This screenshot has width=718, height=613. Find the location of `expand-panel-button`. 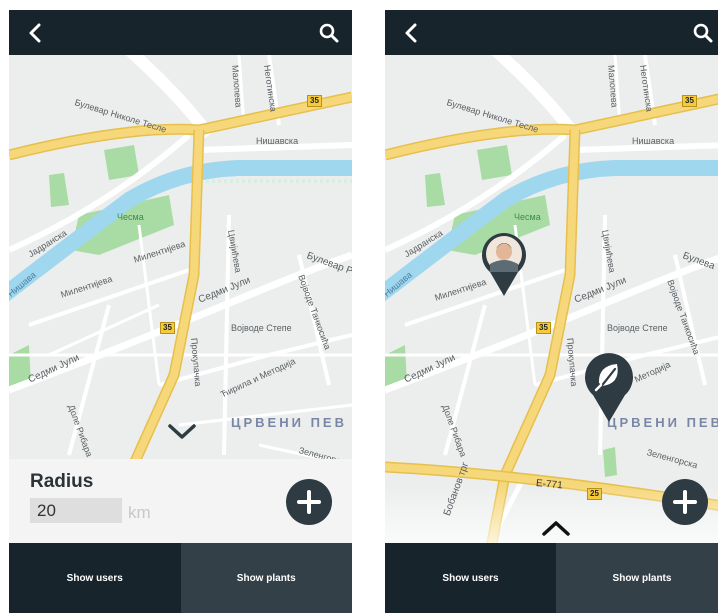

expand-panel-button is located at coordinates (556, 529).